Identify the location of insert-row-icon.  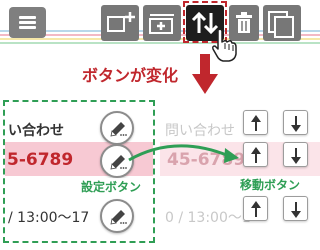
(161, 24).